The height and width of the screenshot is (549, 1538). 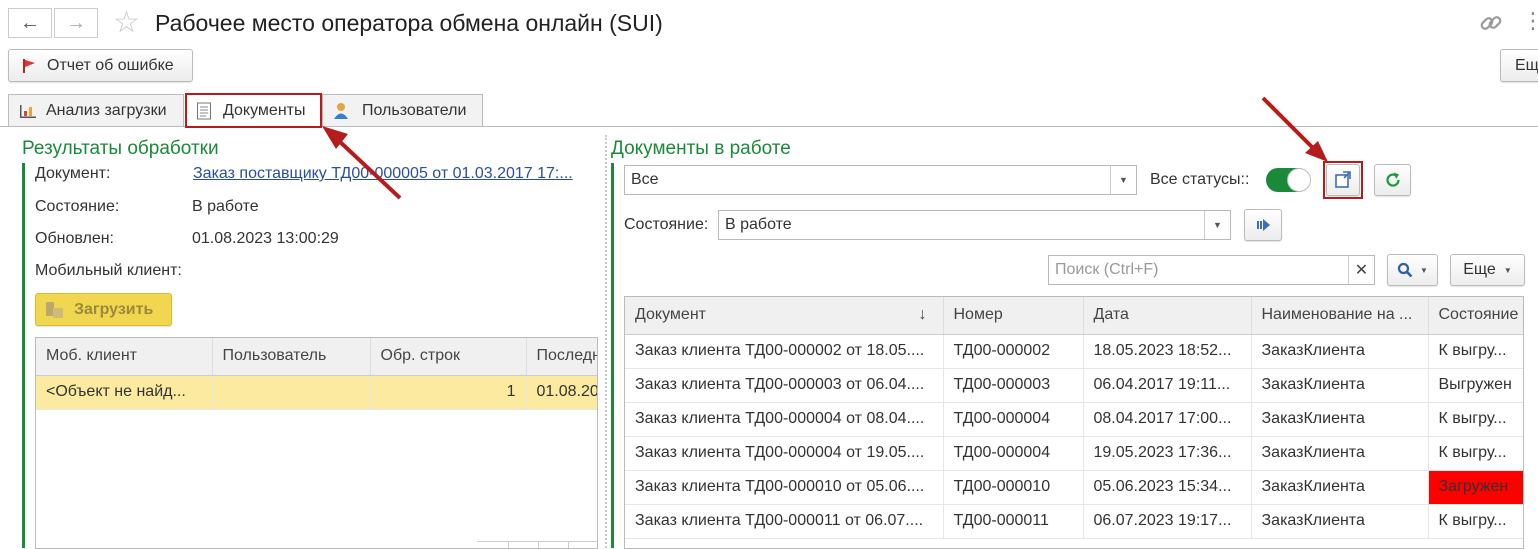 I want to click on annotation-arrow-button, so click(x=1289, y=124).